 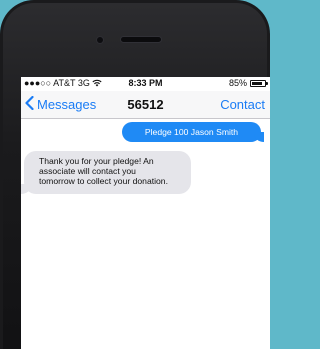 What do you see at coordinates (87, 171) in the screenshot?
I see `incoming-message-line: associate will contact you` at bounding box center [87, 171].